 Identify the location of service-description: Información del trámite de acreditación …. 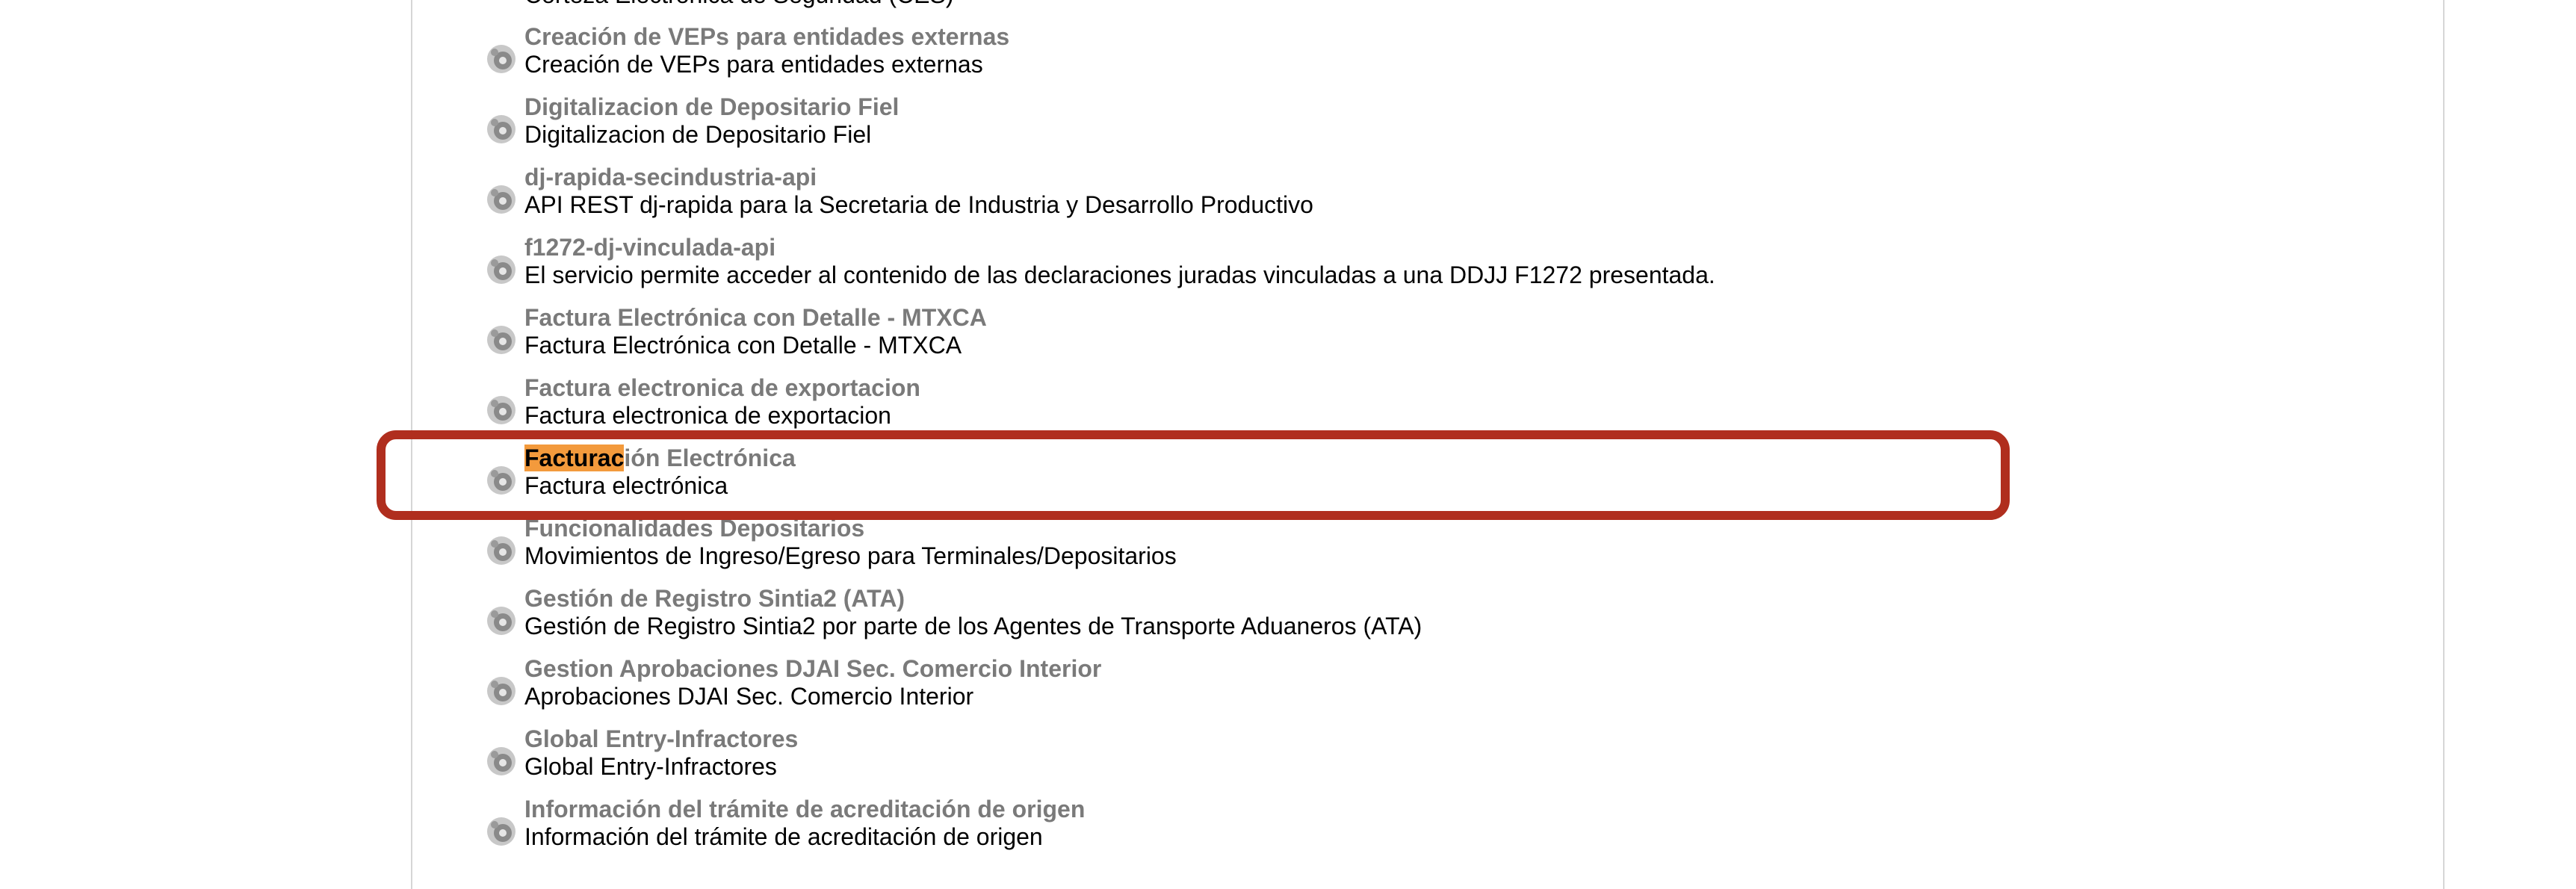
(783, 837).